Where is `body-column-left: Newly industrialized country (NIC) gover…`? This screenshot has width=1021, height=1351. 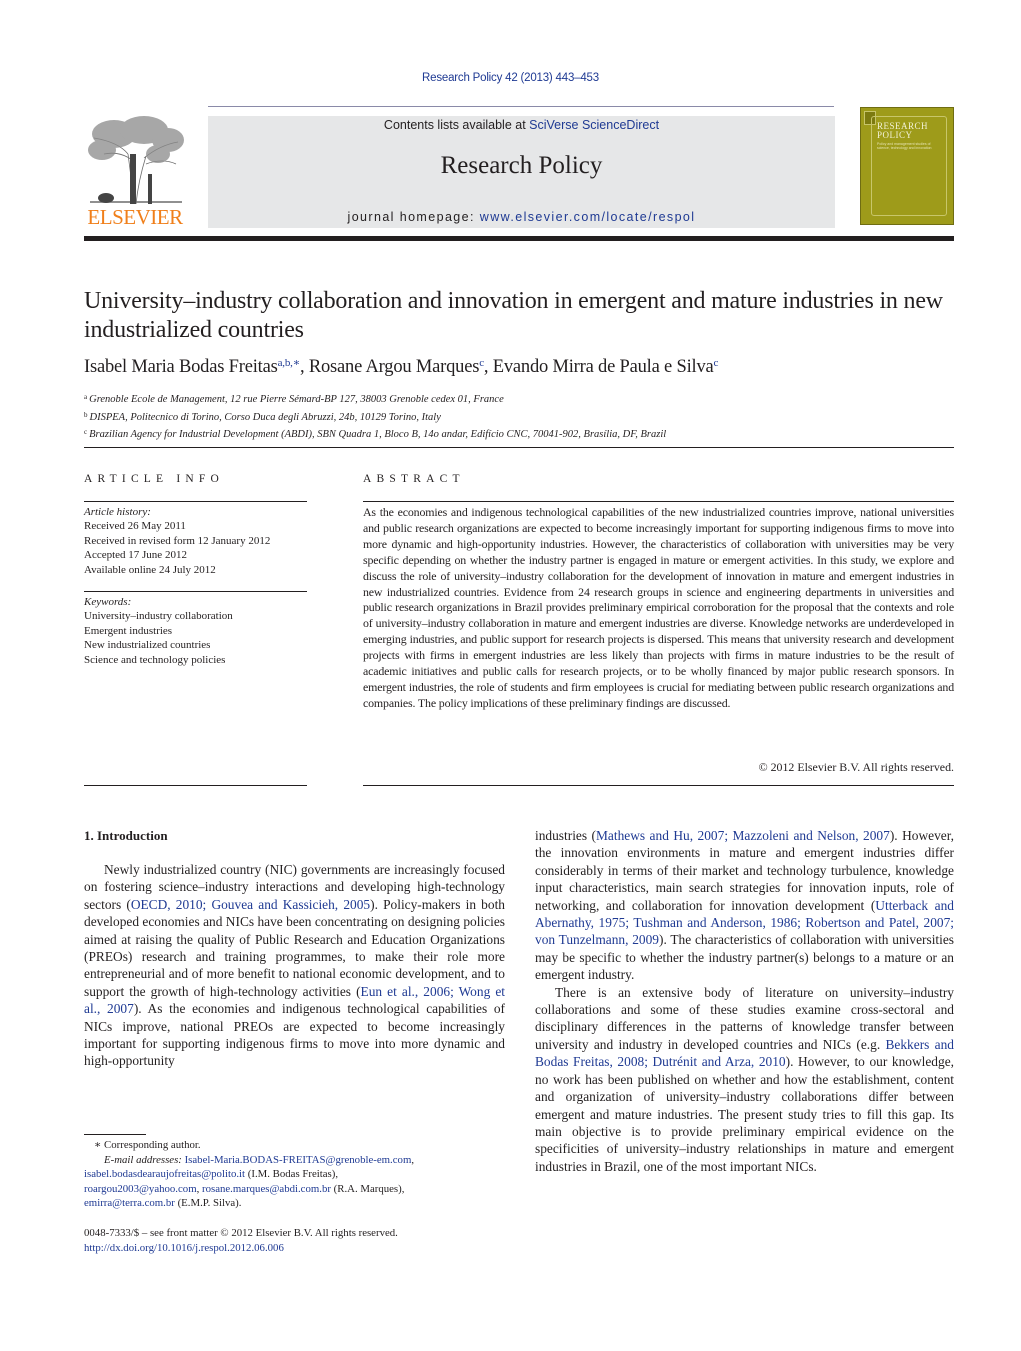 body-column-left: Newly industrialized country (NIC) gover… is located at coordinates (294, 965).